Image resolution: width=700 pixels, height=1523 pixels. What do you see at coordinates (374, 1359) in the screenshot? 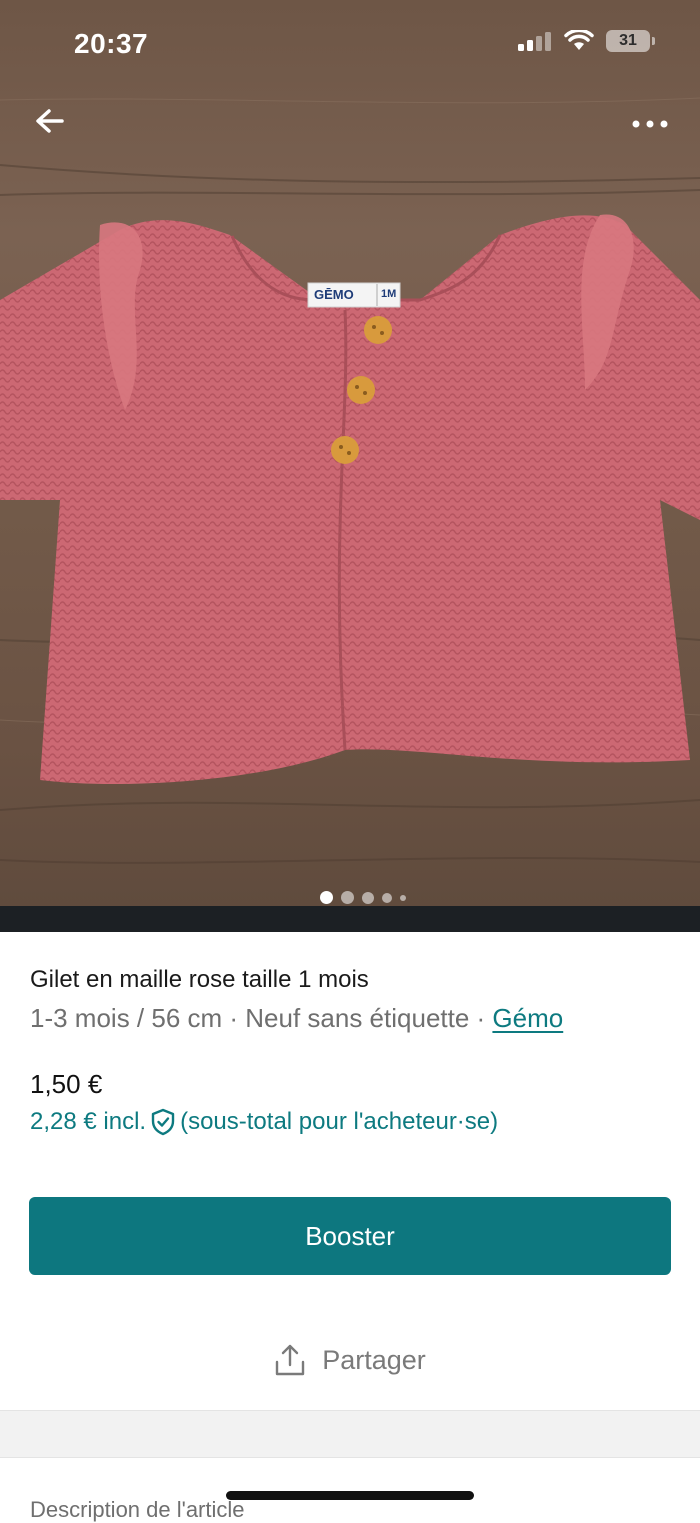
I see `share-label: Partager` at bounding box center [374, 1359].